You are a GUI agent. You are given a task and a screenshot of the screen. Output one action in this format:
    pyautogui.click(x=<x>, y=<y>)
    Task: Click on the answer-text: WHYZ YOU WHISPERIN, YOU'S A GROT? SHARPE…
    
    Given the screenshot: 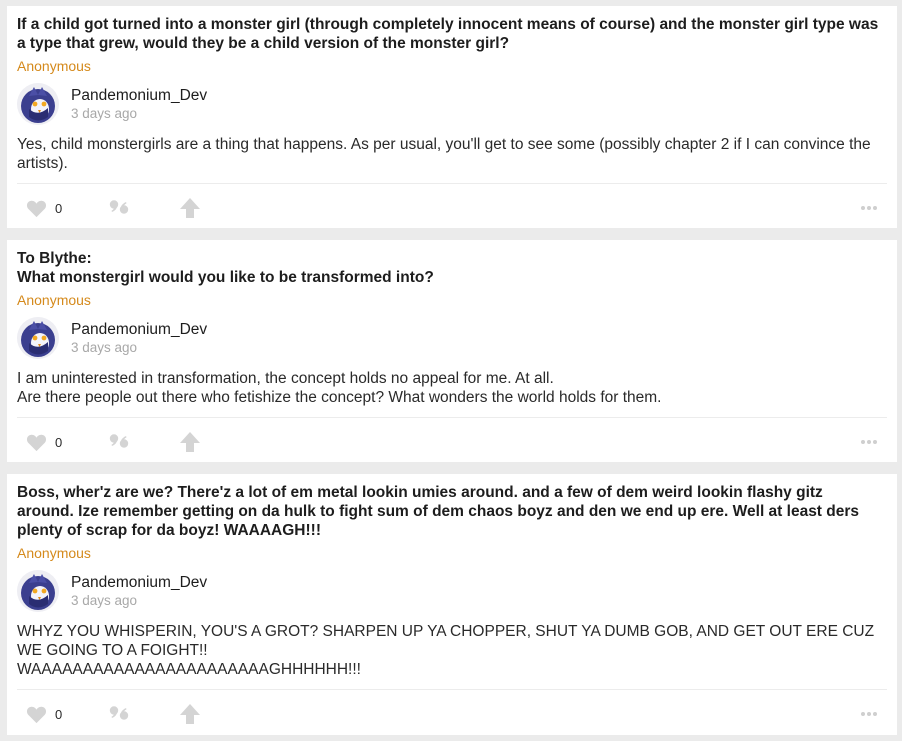 What is the action you would take?
    pyautogui.click(x=446, y=650)
    